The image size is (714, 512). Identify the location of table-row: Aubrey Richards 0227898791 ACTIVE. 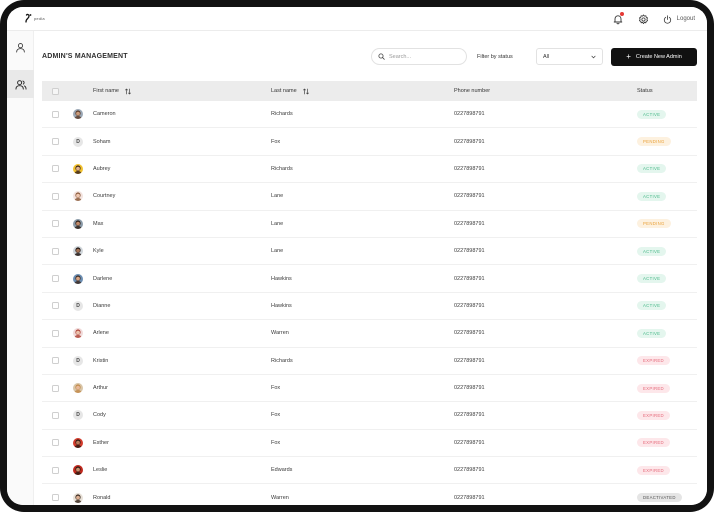
(369, 170).